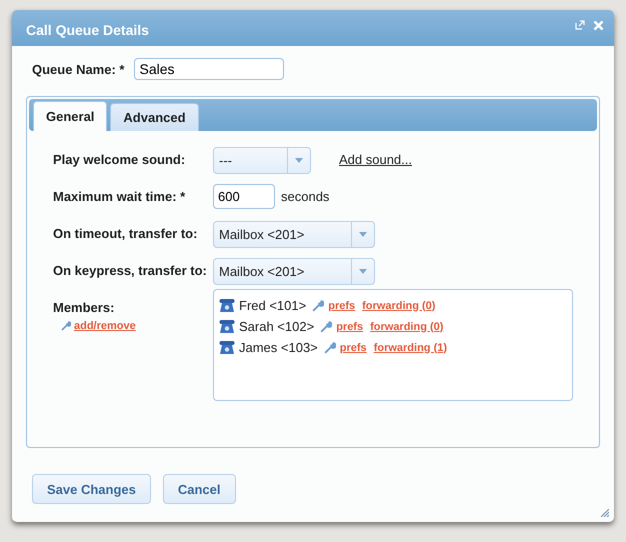 This screenshot has width=626, height=542. Describe the element at coordinates (598, 25) in the screenshot. I see `close-icon` at that location.